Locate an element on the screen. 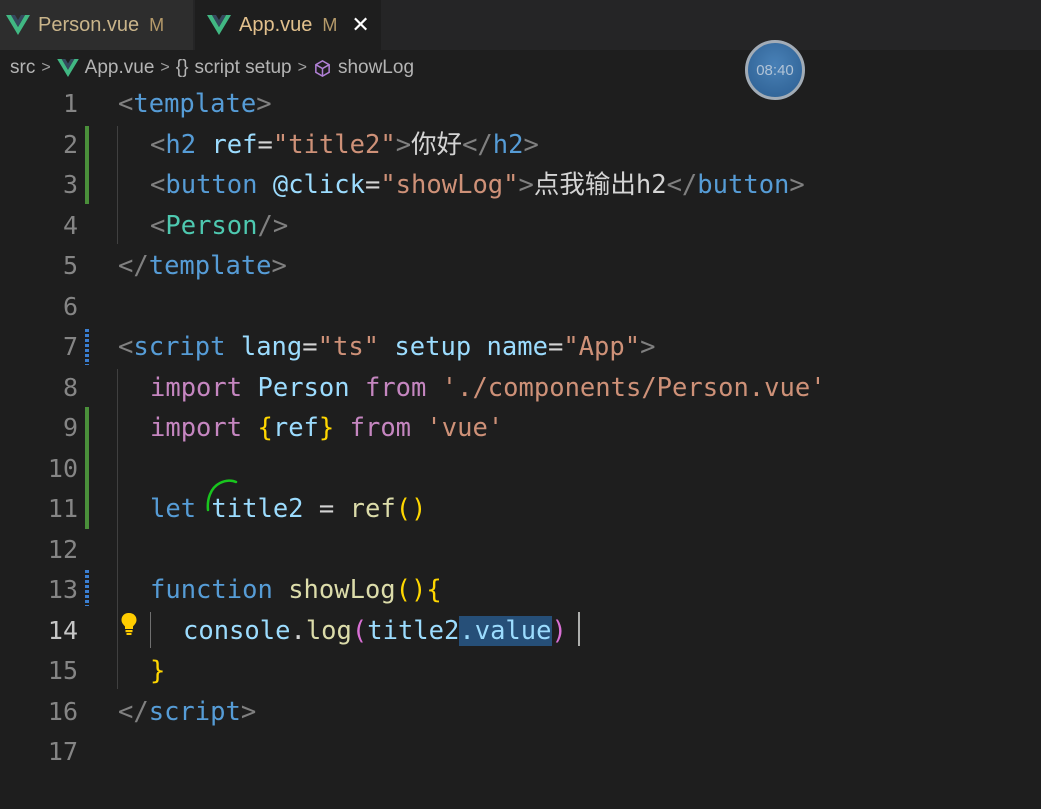 The image size is (1041, 809). line-number: 4 is located at coordinates (70, 225).